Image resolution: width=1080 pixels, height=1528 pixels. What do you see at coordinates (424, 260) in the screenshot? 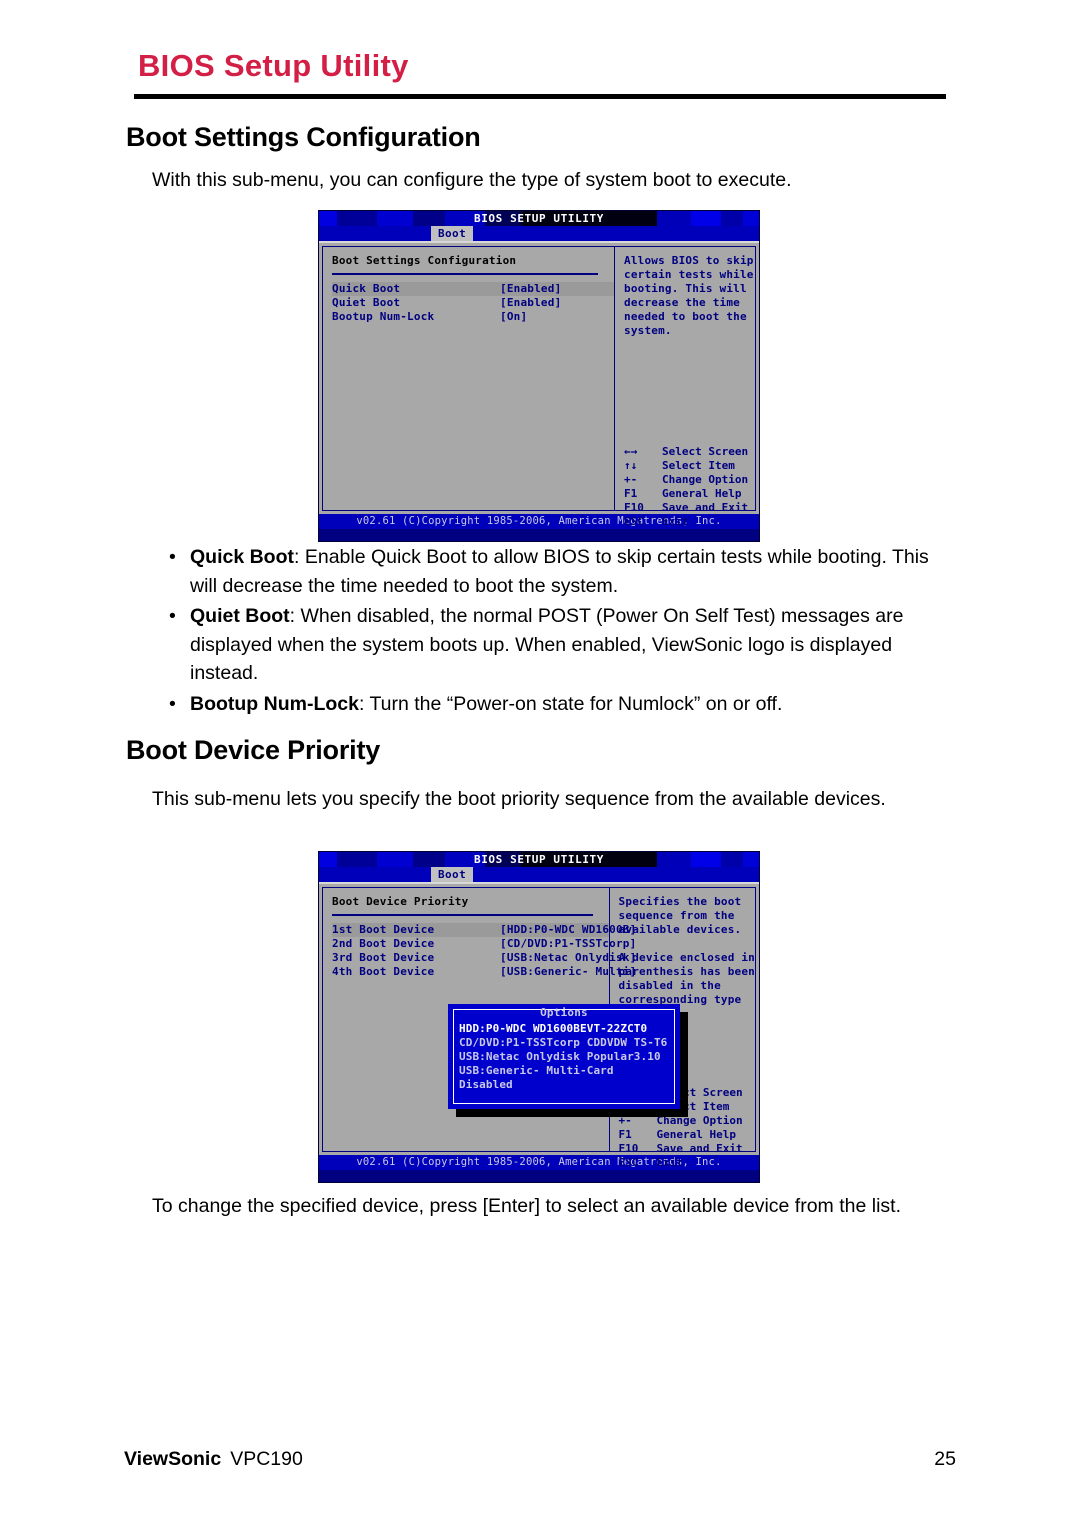
I see `bios-section-title: Boot Settings Configuration` at bounding box center [424, 260].